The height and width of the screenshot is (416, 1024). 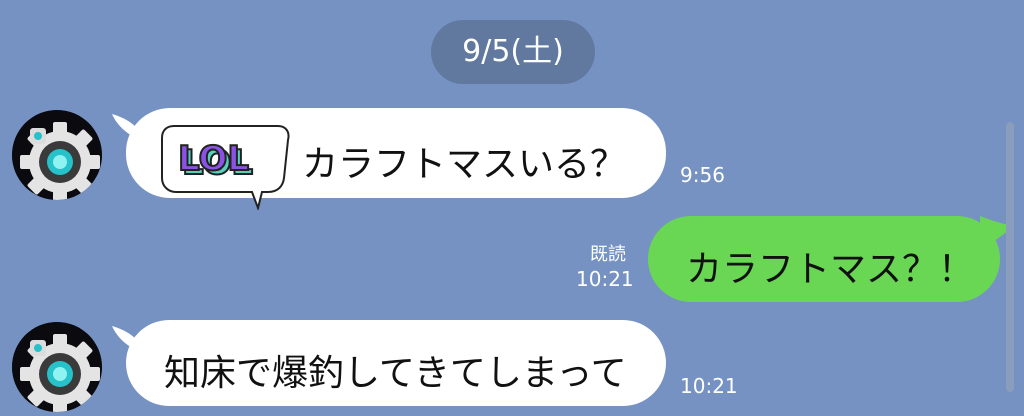 What do you see at coordinates (608, 254) in the screenshot?
I see `read-receipt: 既読` at bounding box center [608, 254].